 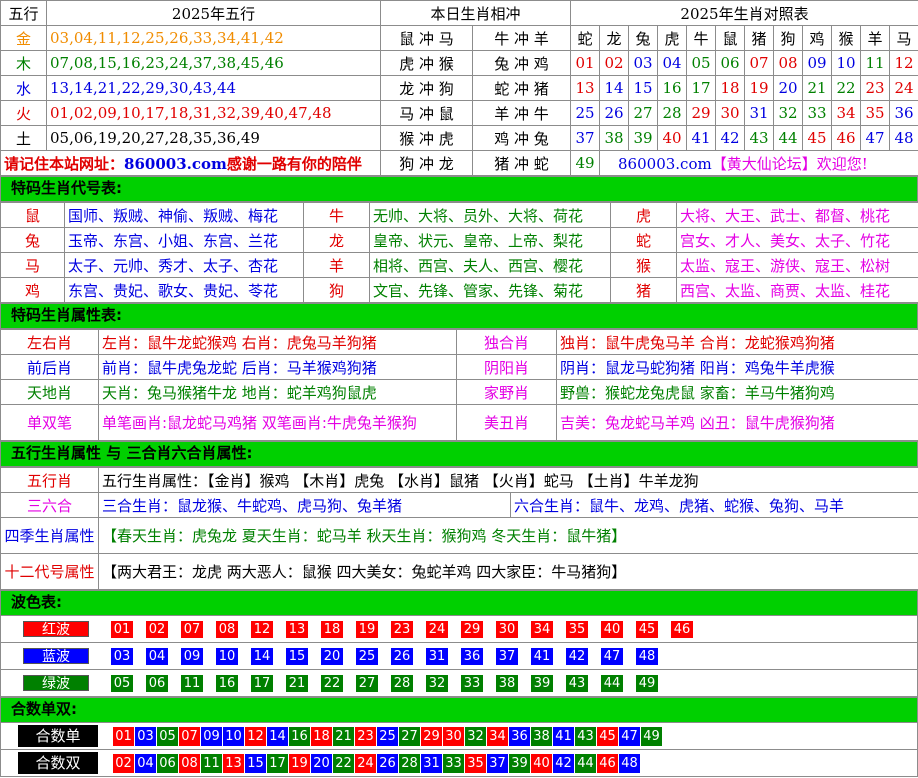 What do you see at coordinates (227, 656) in the screenshot?
I see `blue-wave-ball: 10` at bounding box center [227, 656].